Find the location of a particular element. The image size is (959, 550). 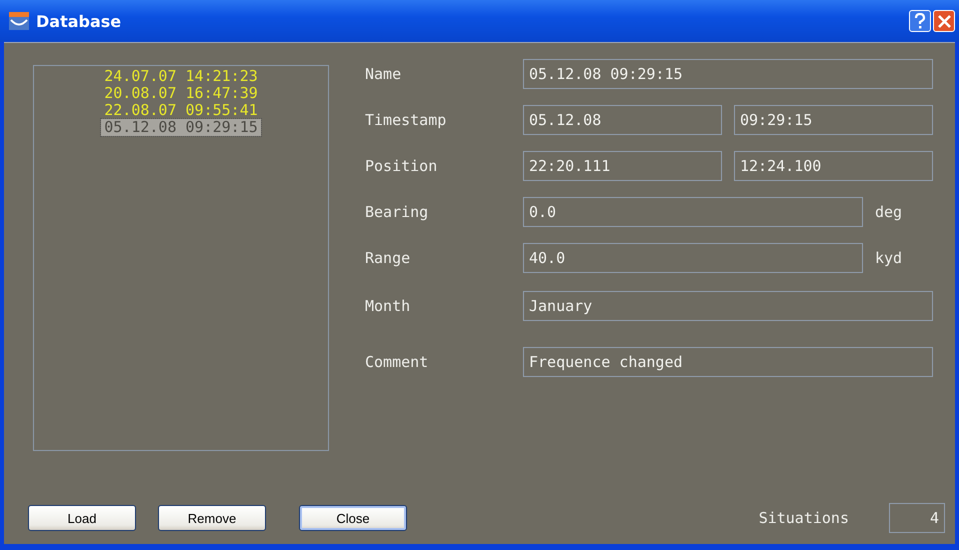

situations-count-field: 4 is located at coordinates (917, 518).